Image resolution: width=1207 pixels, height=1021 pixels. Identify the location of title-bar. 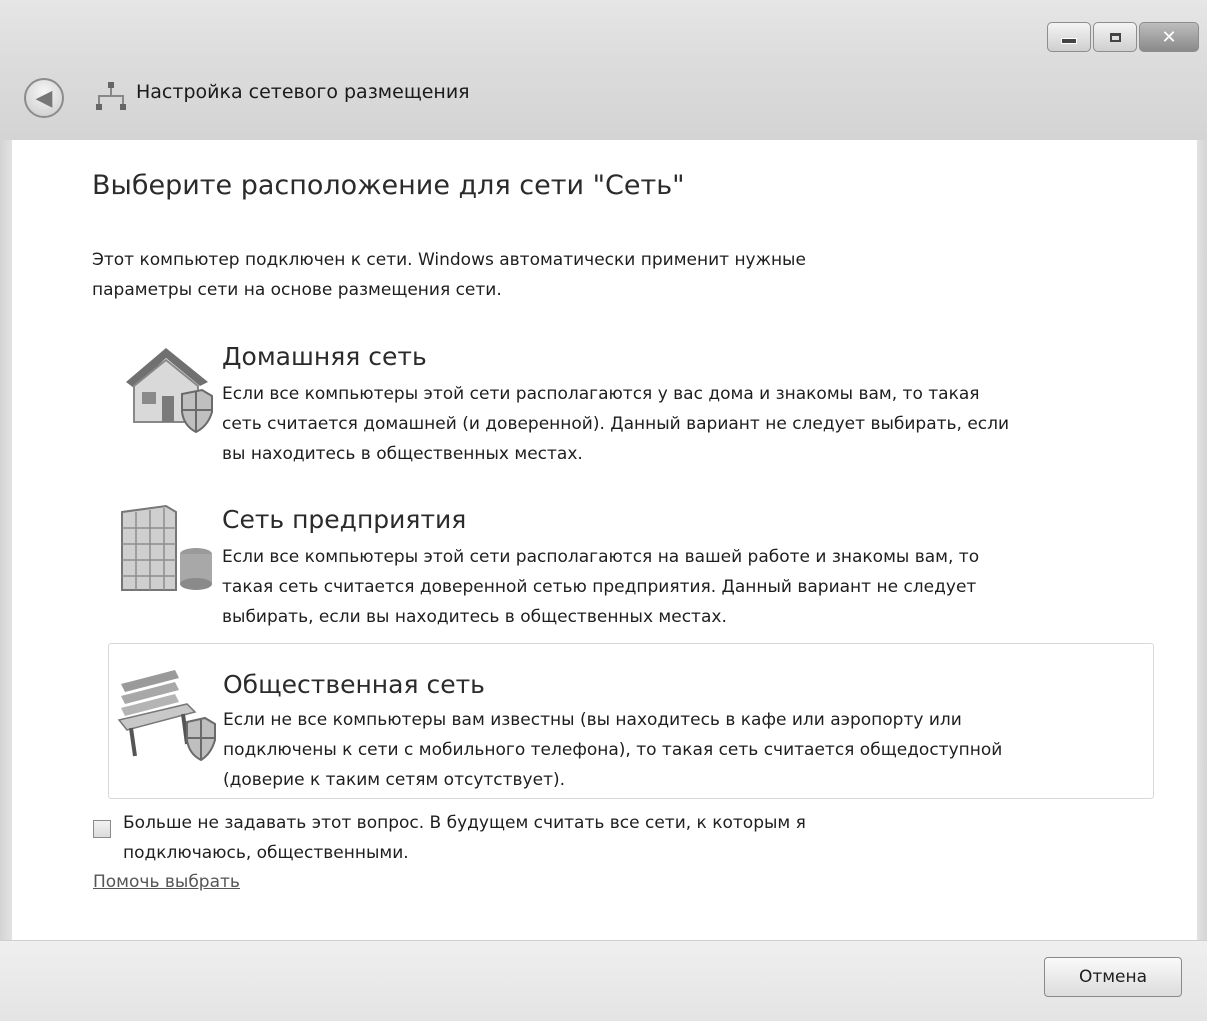
(603, 70).